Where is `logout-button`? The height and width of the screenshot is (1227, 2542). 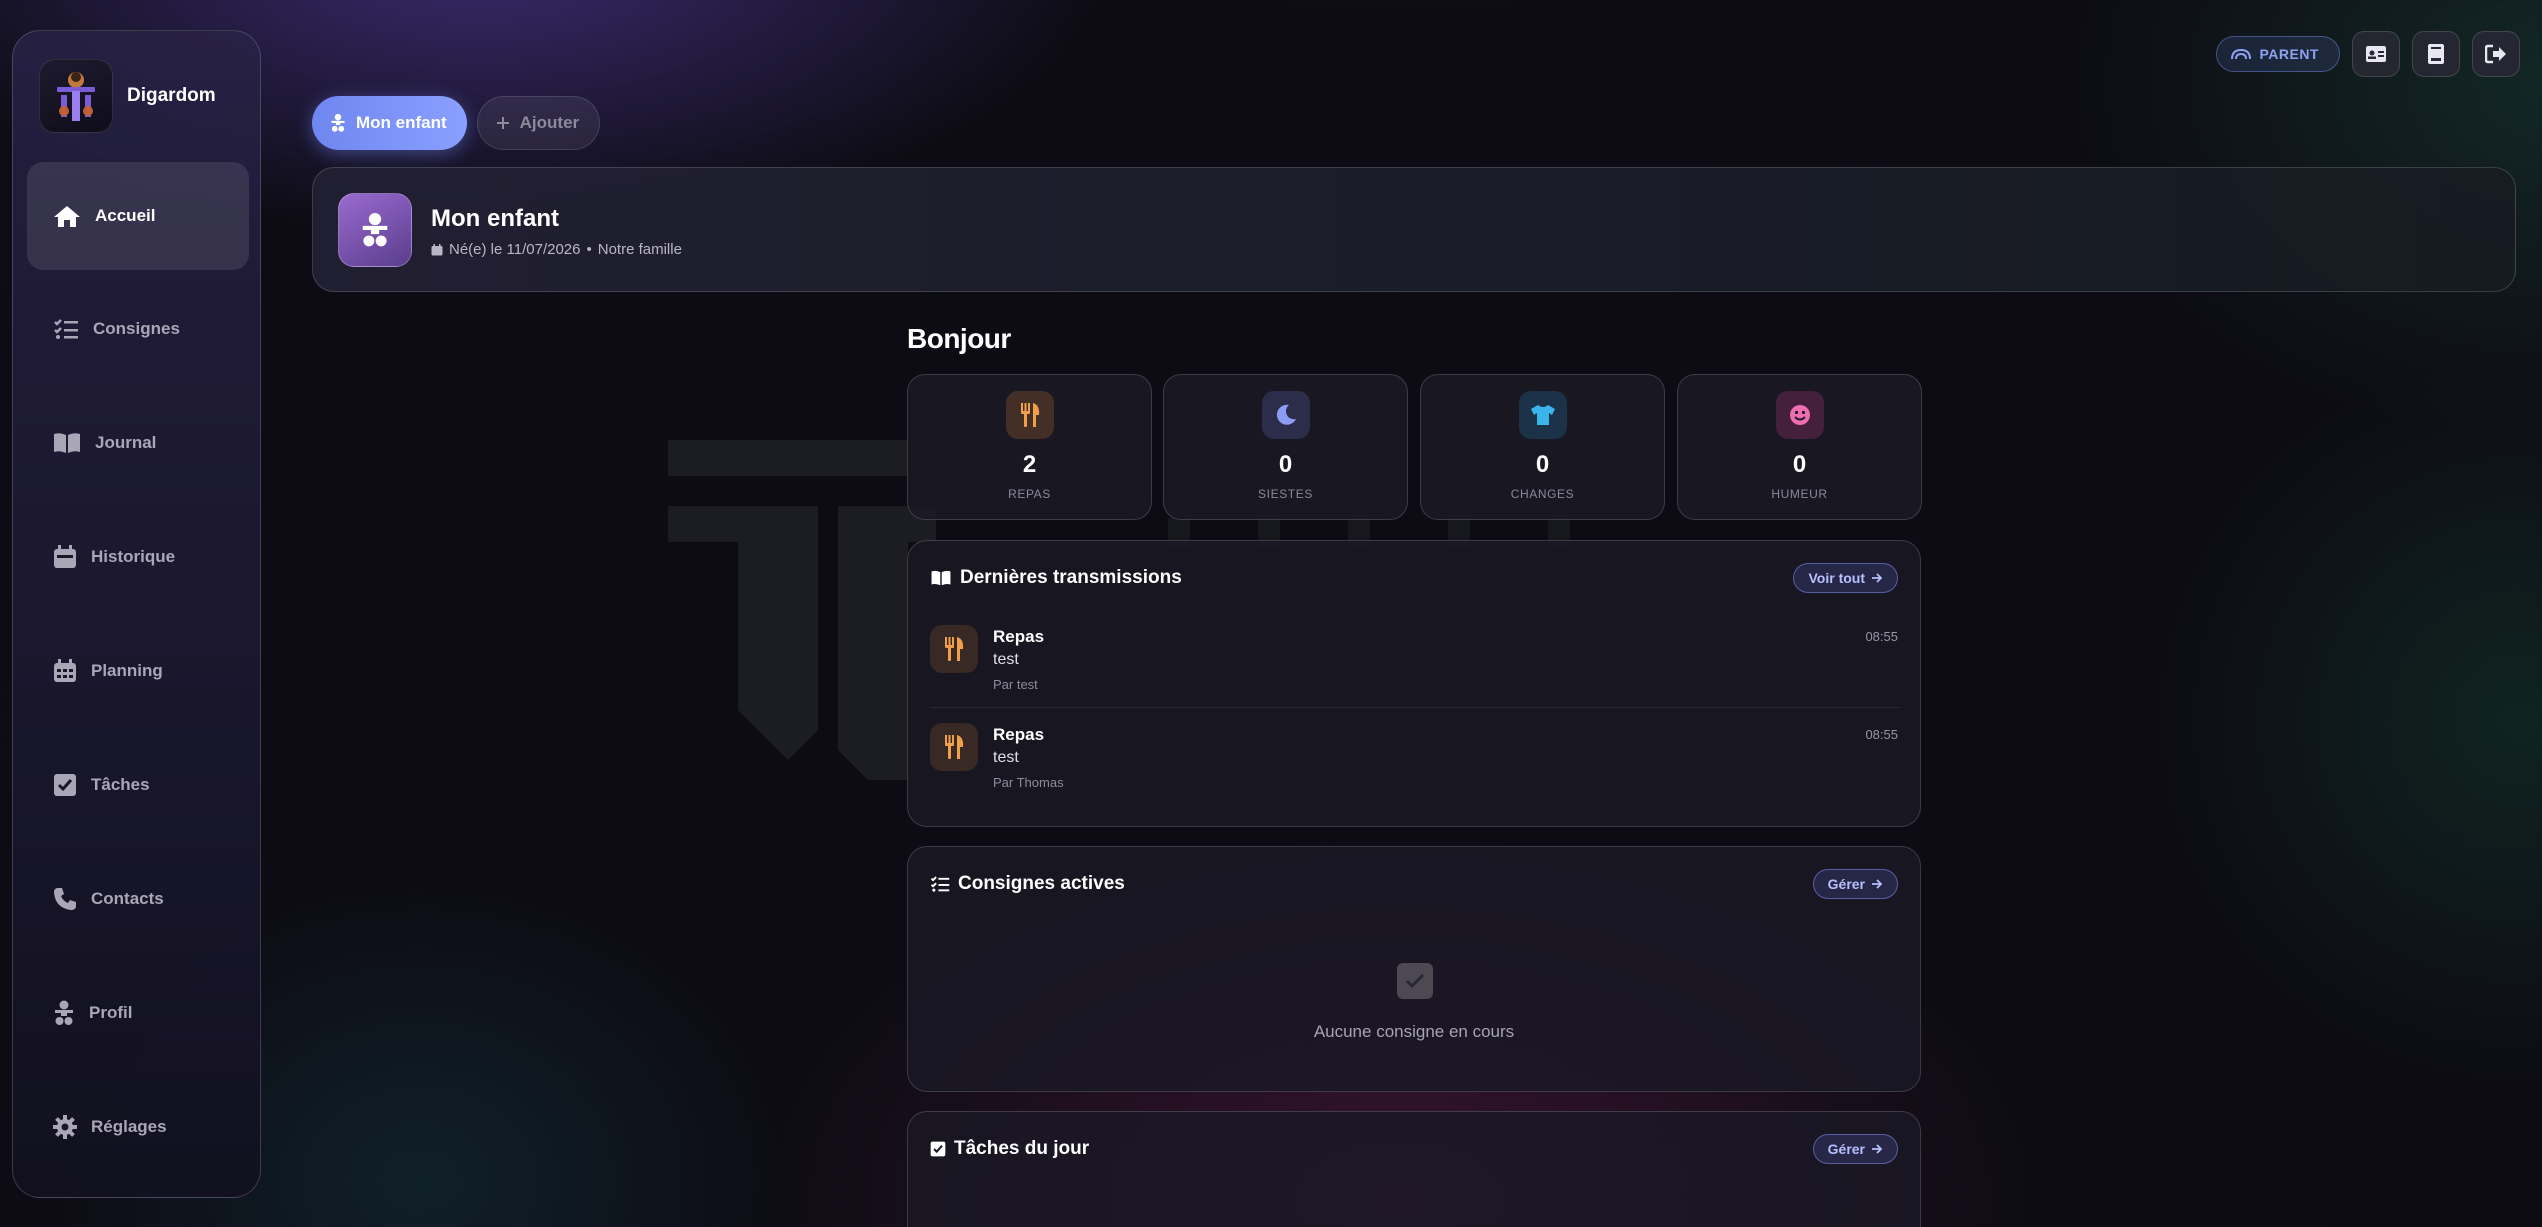
logout-button is located at coordinates (2496, 54).